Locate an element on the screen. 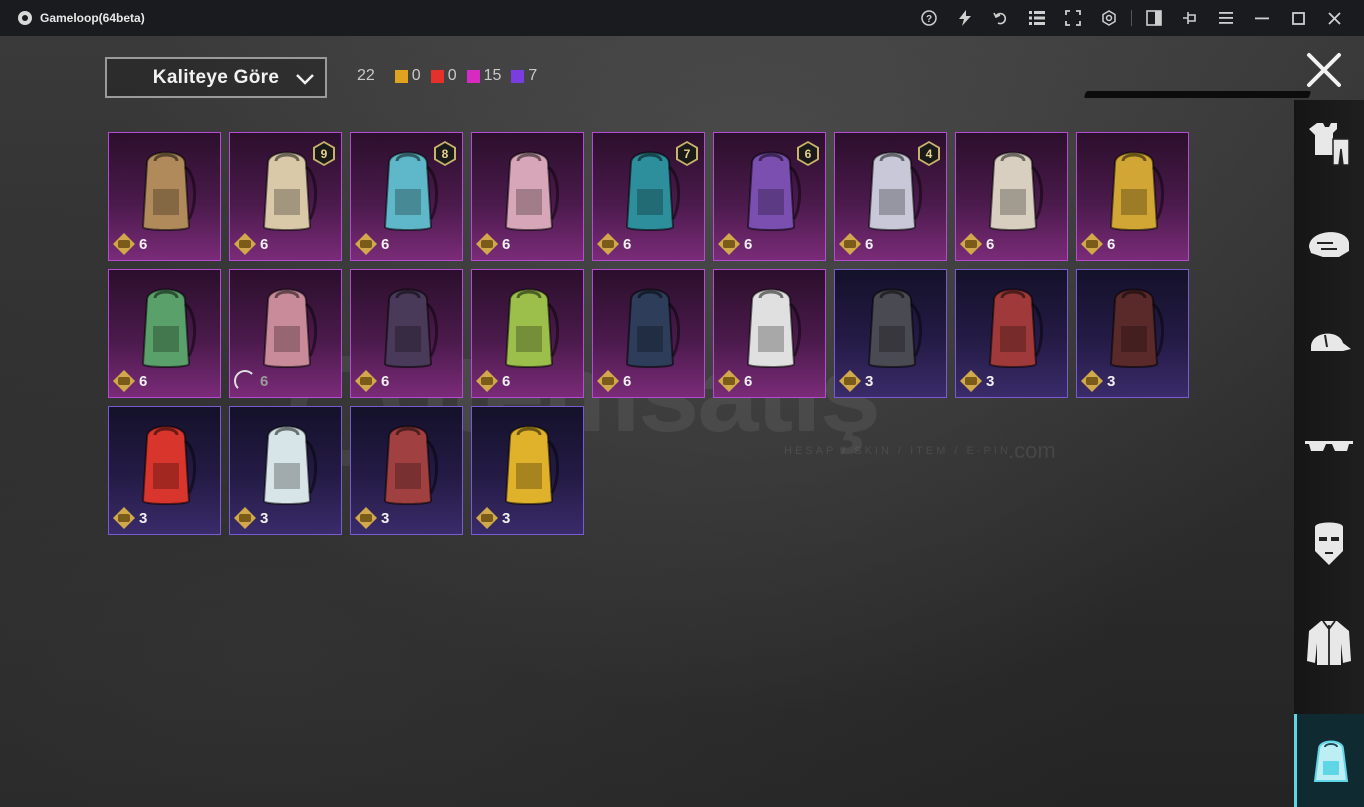 Image resolution: width=1364 pixels, height=807 pixels. sort-dropdown: Kaliteye Göre is located at coordinates (216, 77).